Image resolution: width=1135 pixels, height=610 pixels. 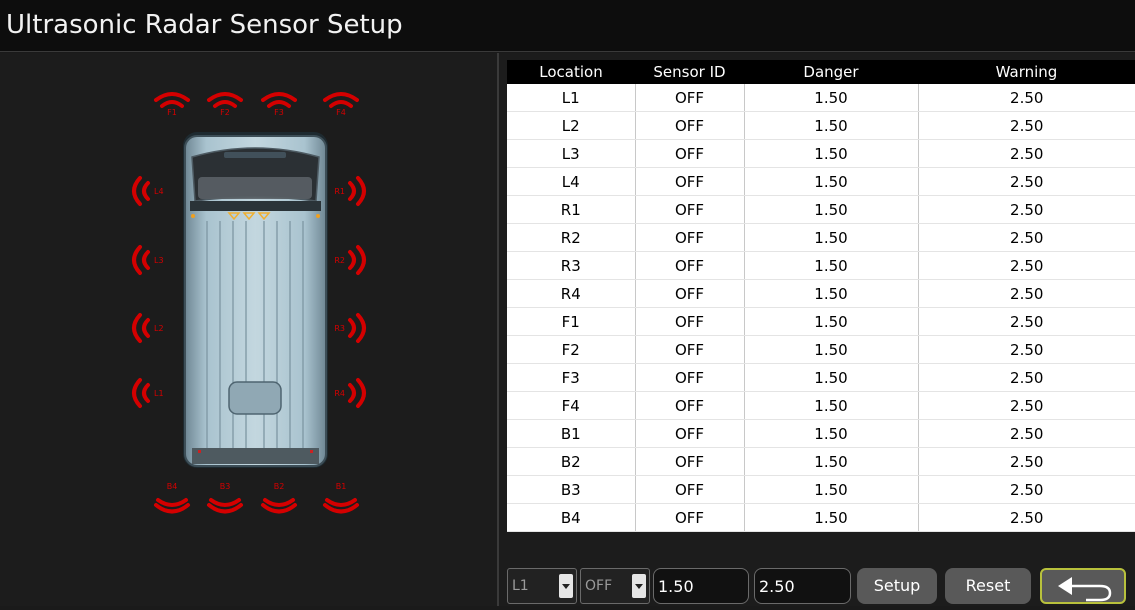 What do you see at coordinates (571, 489) in the screenshot?
I see `cell-location: B3` at bounding box center [571, 489].